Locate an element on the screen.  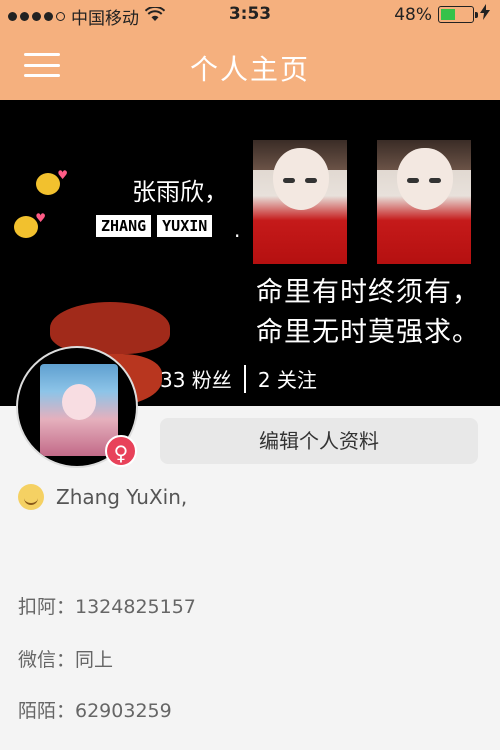
bio-text: Zhang YuXin, is located at coordinates (122, 497).